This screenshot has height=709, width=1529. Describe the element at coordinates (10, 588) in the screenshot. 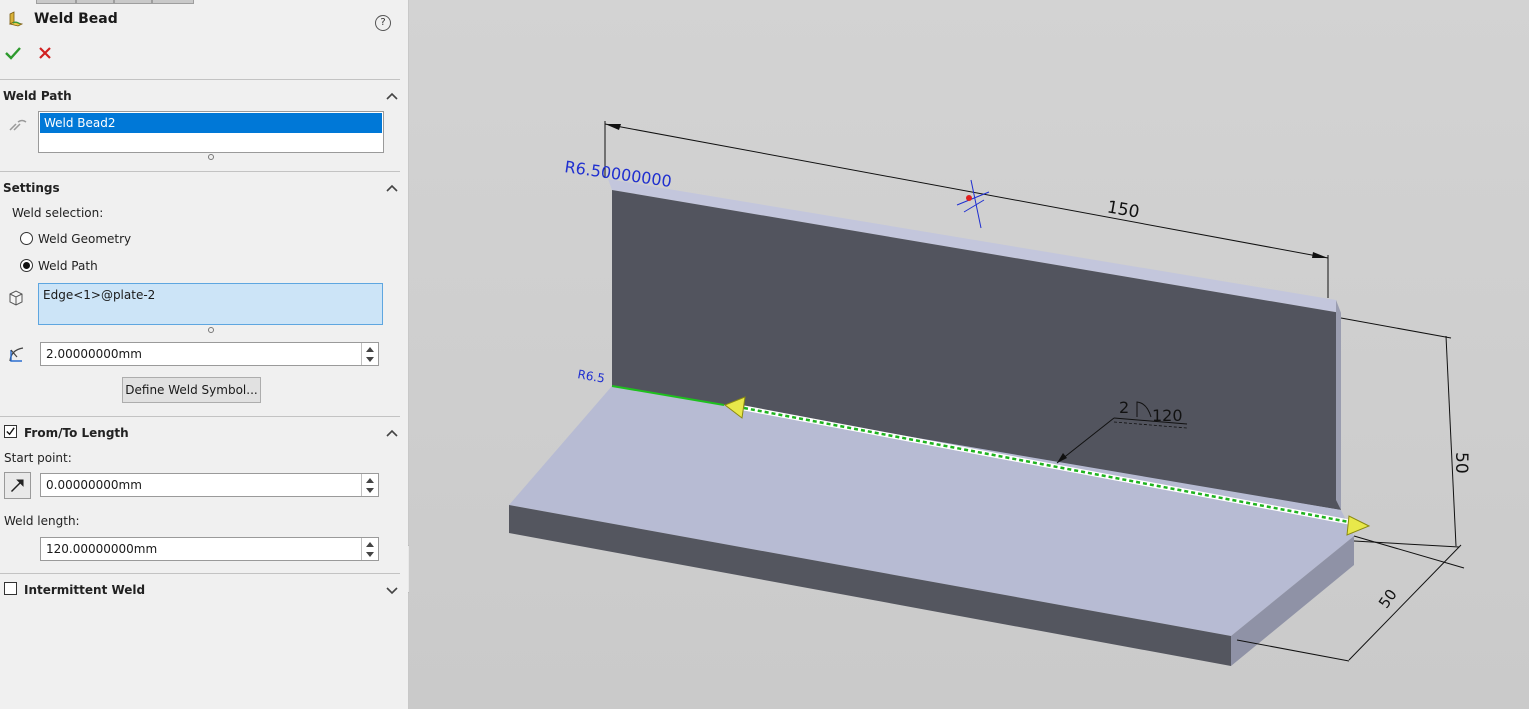

I see `intermittent-weld-checkbox` at that location.